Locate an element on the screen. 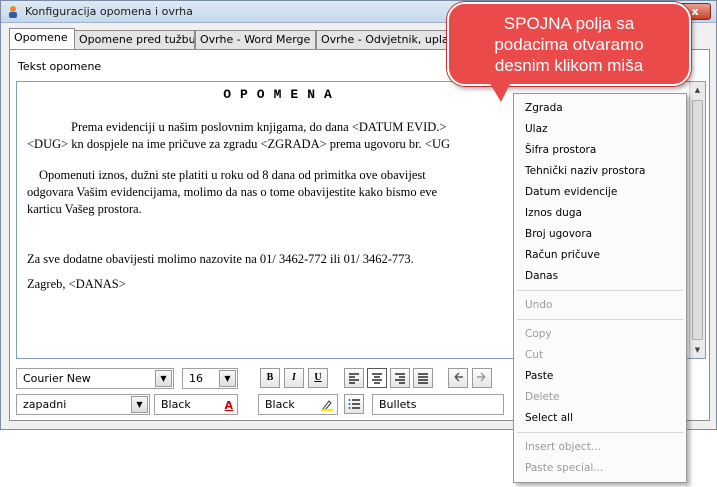 Image resolution: width=717 pixels, height=487 pixels. font-name-select: Courier New ▼ is located at coordinates (95, 378).